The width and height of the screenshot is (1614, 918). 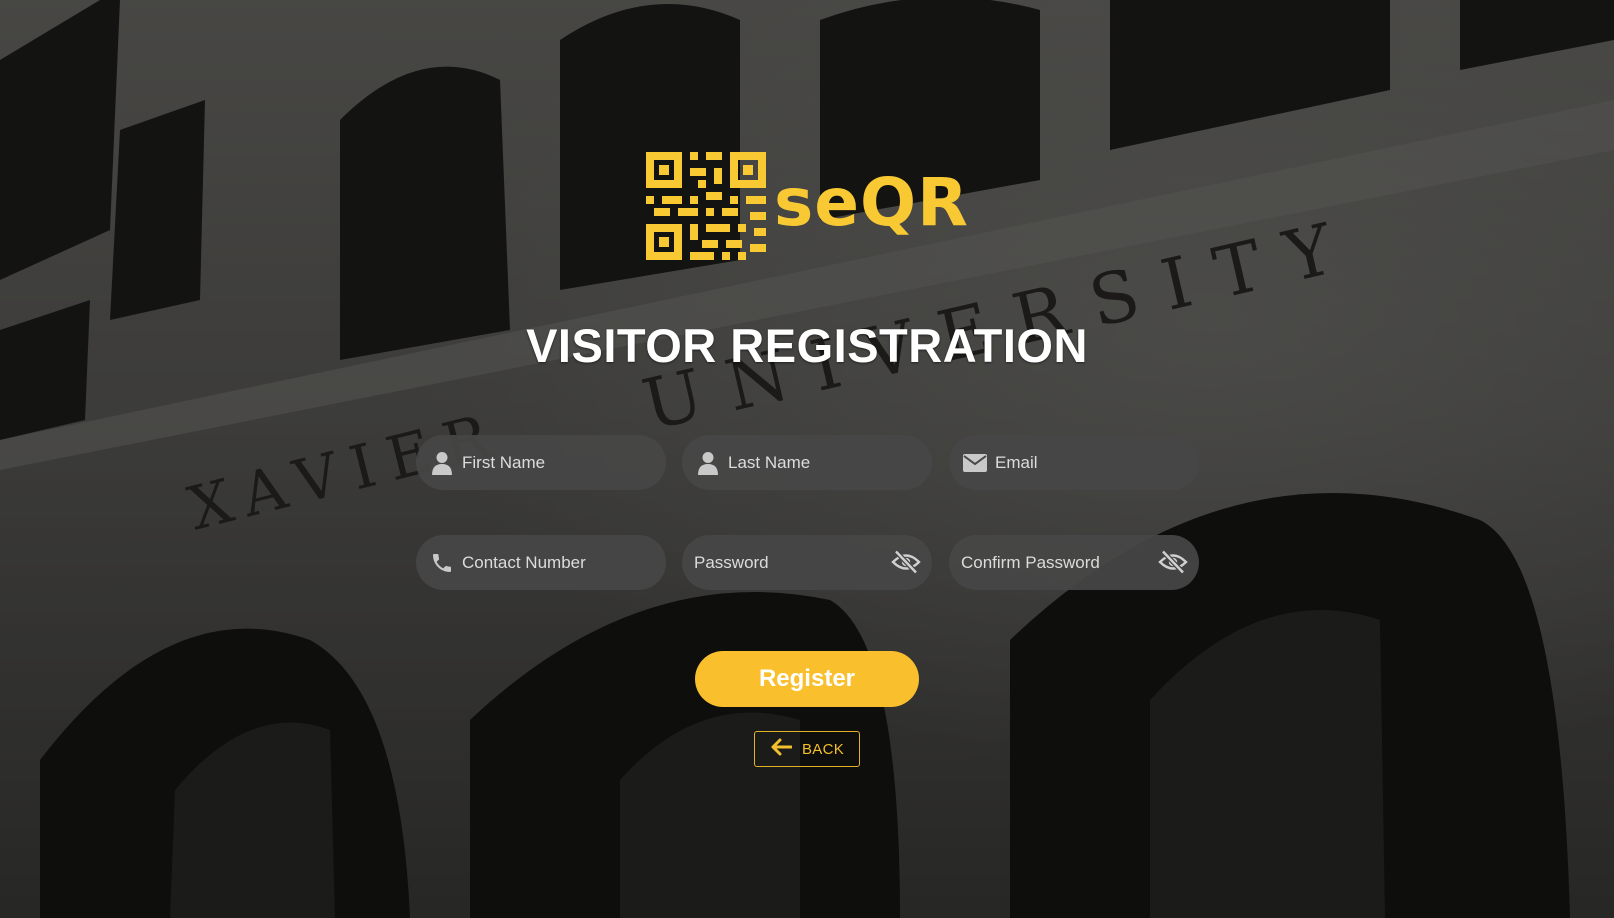 I want to click on confirm-password-input, so click(x=1051, y=562).